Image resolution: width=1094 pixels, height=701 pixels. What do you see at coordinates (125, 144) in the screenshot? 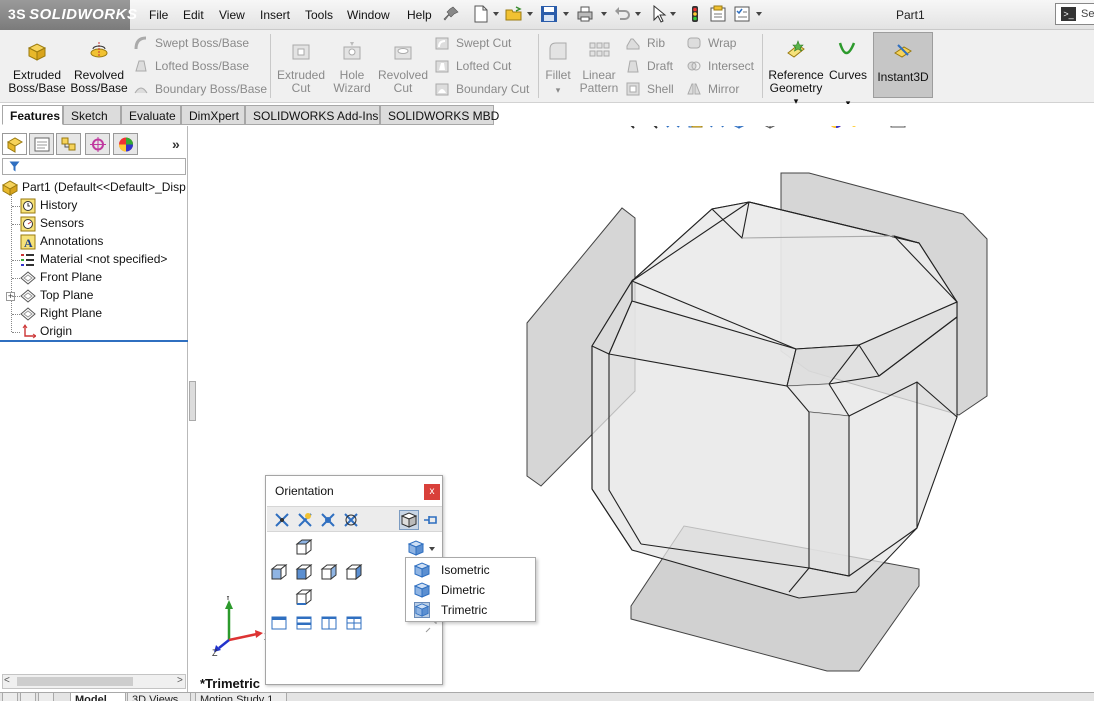
I see `tab-display-manager` at bounding box center [125, 144].